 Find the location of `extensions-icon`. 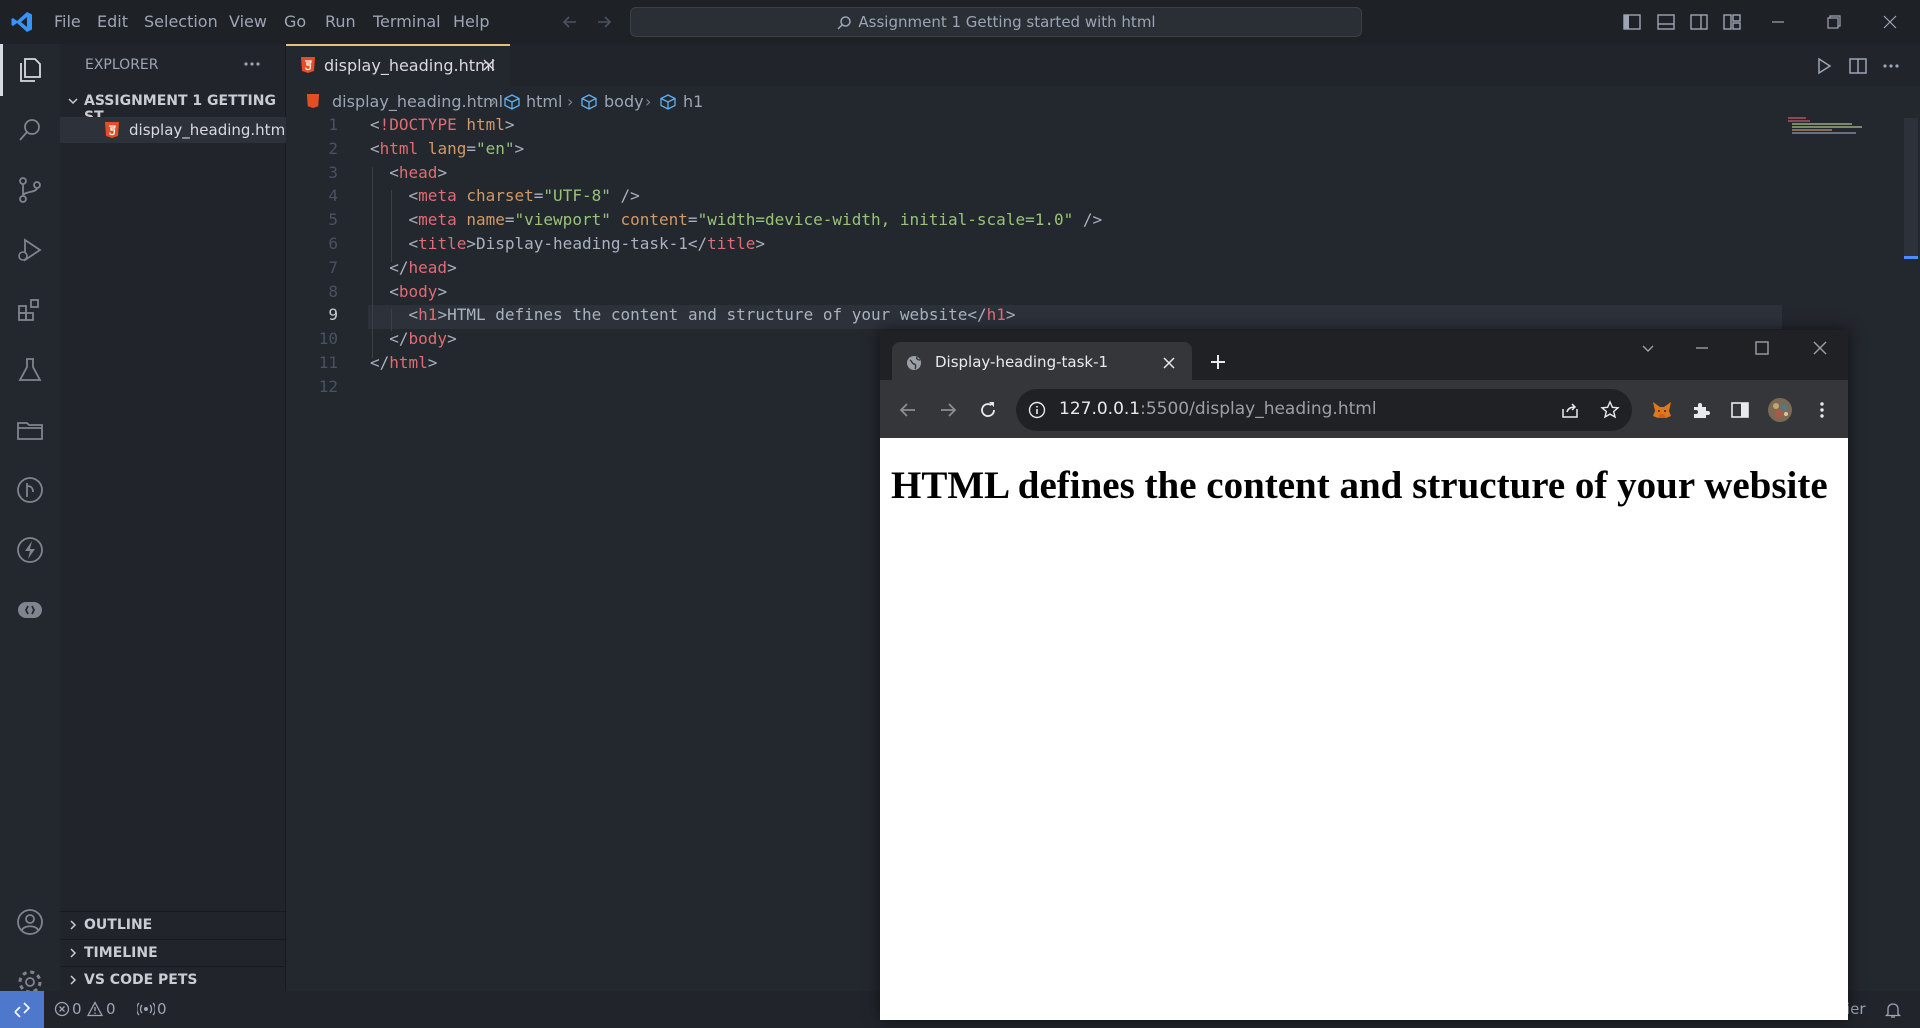

extensions-icon is located at coordinates (30, 310).